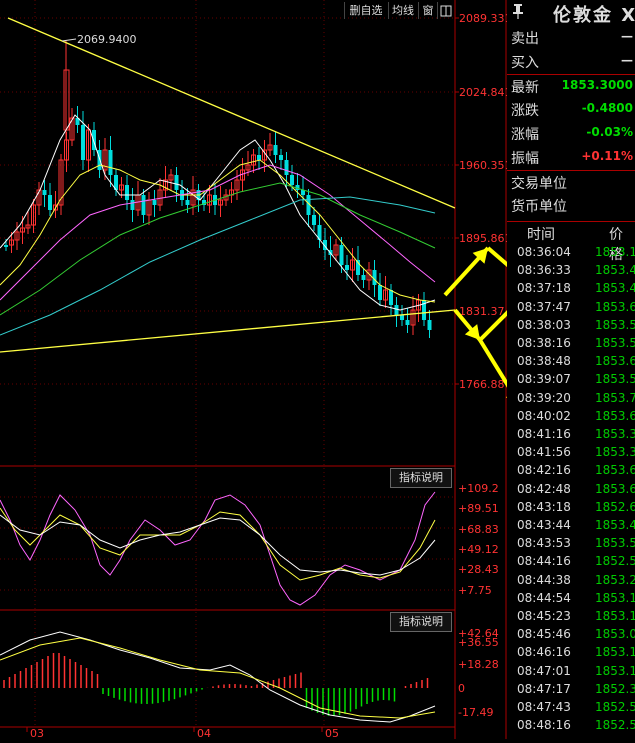  Describe the element at coordinates (607, 156) in the screenshot. I see `quote-value: +0.11%` at that location.